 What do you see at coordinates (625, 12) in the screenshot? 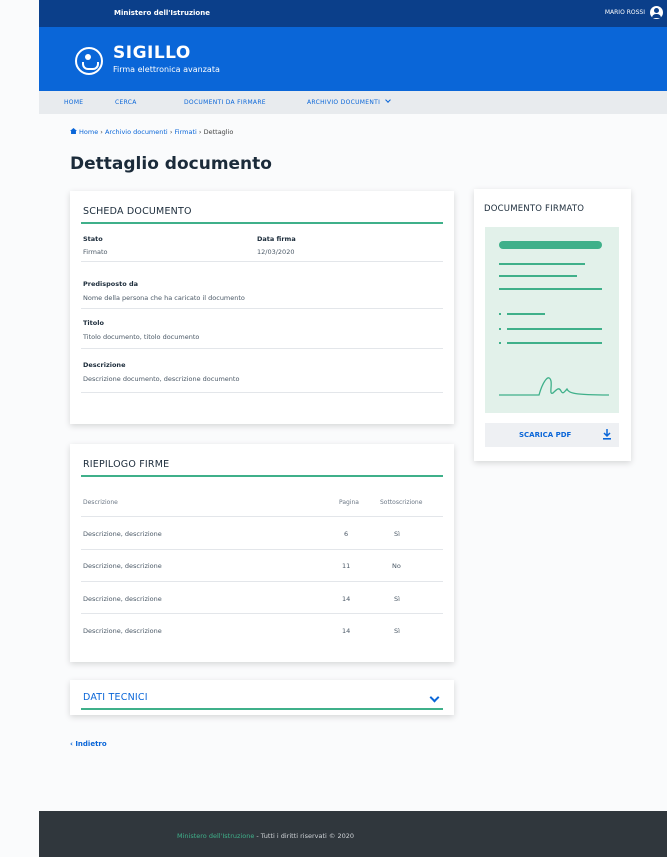
I see `user-name: MARIO ROSSI` at bounding box center [625, 12].